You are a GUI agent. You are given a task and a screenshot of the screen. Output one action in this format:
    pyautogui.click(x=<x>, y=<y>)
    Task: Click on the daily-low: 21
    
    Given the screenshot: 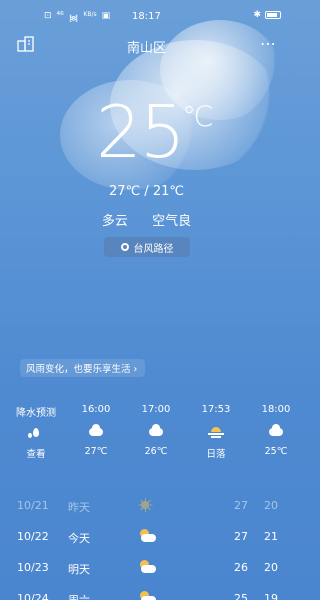 What is the action you would take?
    pyautogui.click(x=271, y=536)
    